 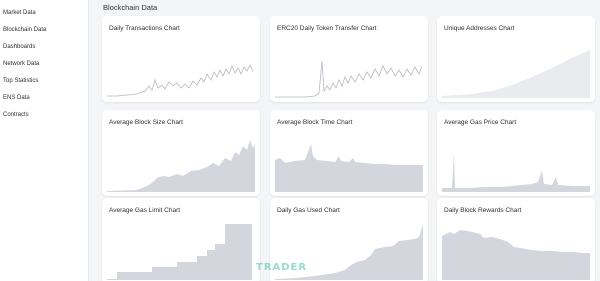 I want to click on sparkline-average-block-size, so click(x=181, y=166).